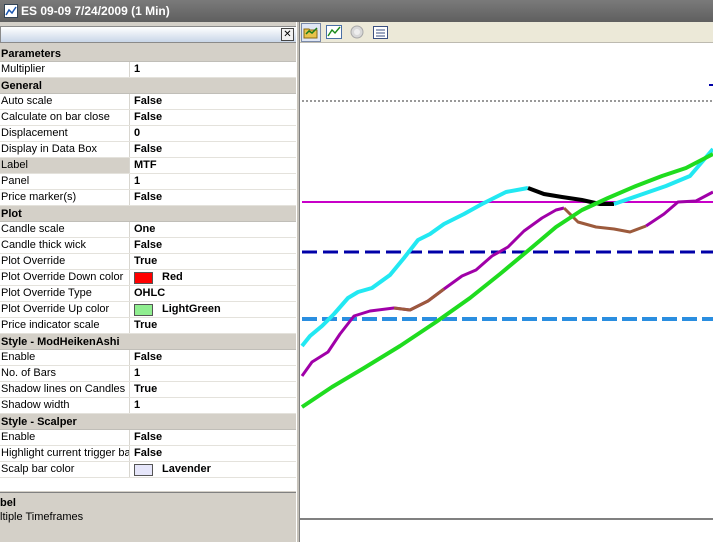 This screenshot has height=542, width=713. I want to click on property-row: Displacement 0, so click(148, 134).